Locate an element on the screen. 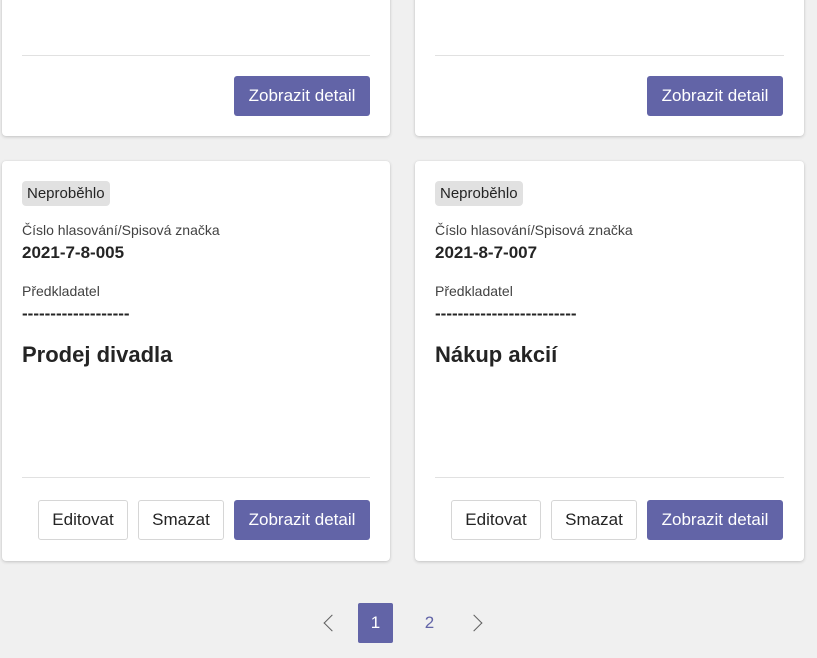  card-title: Prodej divadla is located at coordinates (97, 354).